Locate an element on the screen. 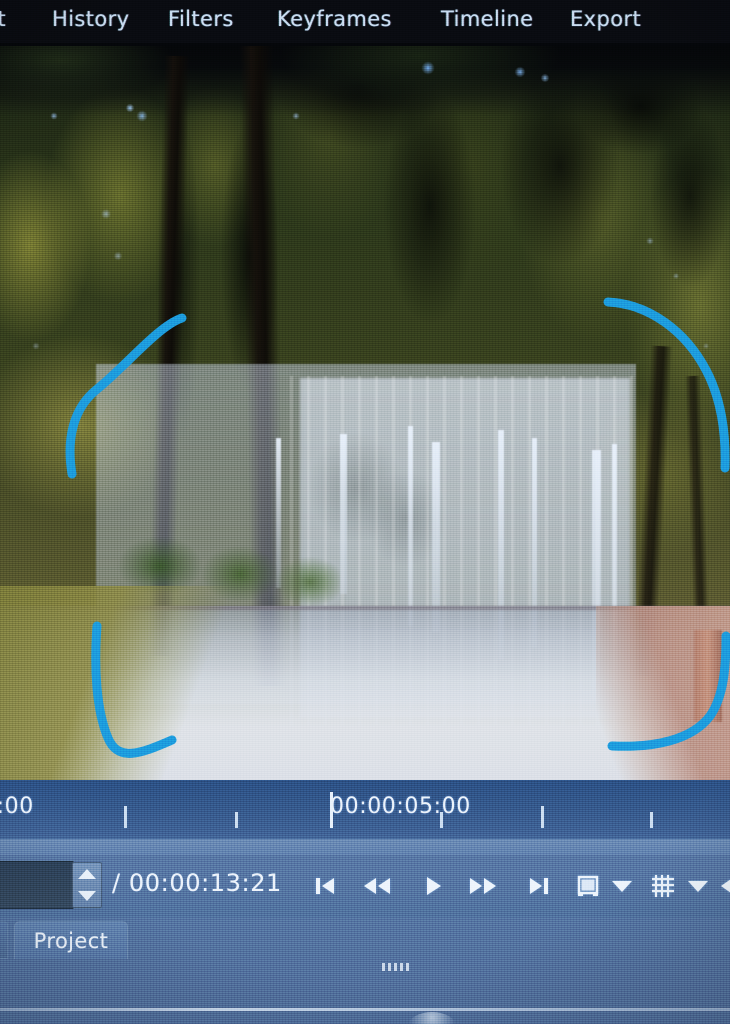  player-toolbar: 00 / 00:00:13:21 is located at coordinates (365, 886).